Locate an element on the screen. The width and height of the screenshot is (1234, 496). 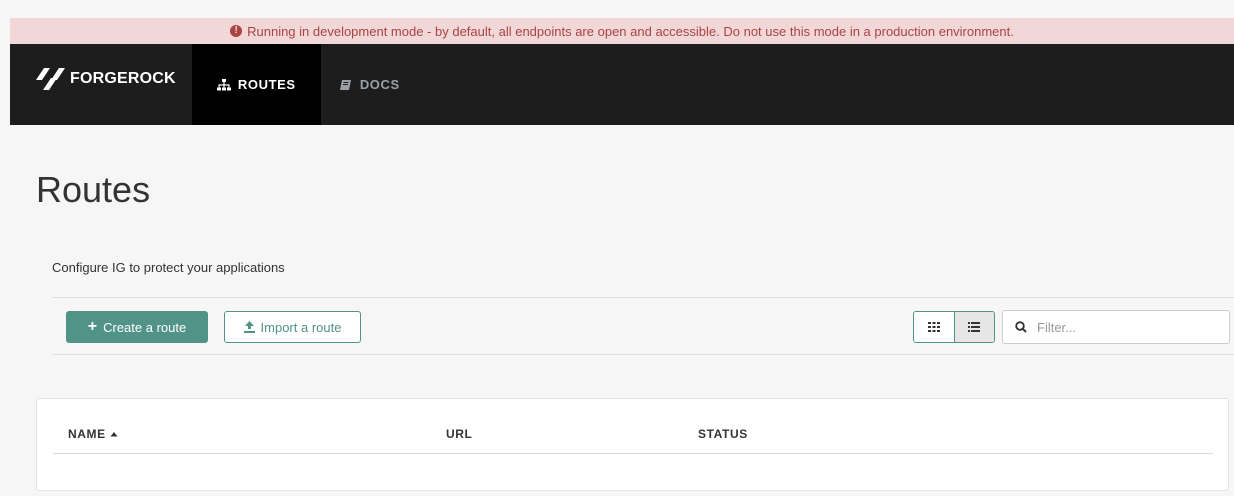
column-header-status-label: STATUS is located at coordinates (723, 434).